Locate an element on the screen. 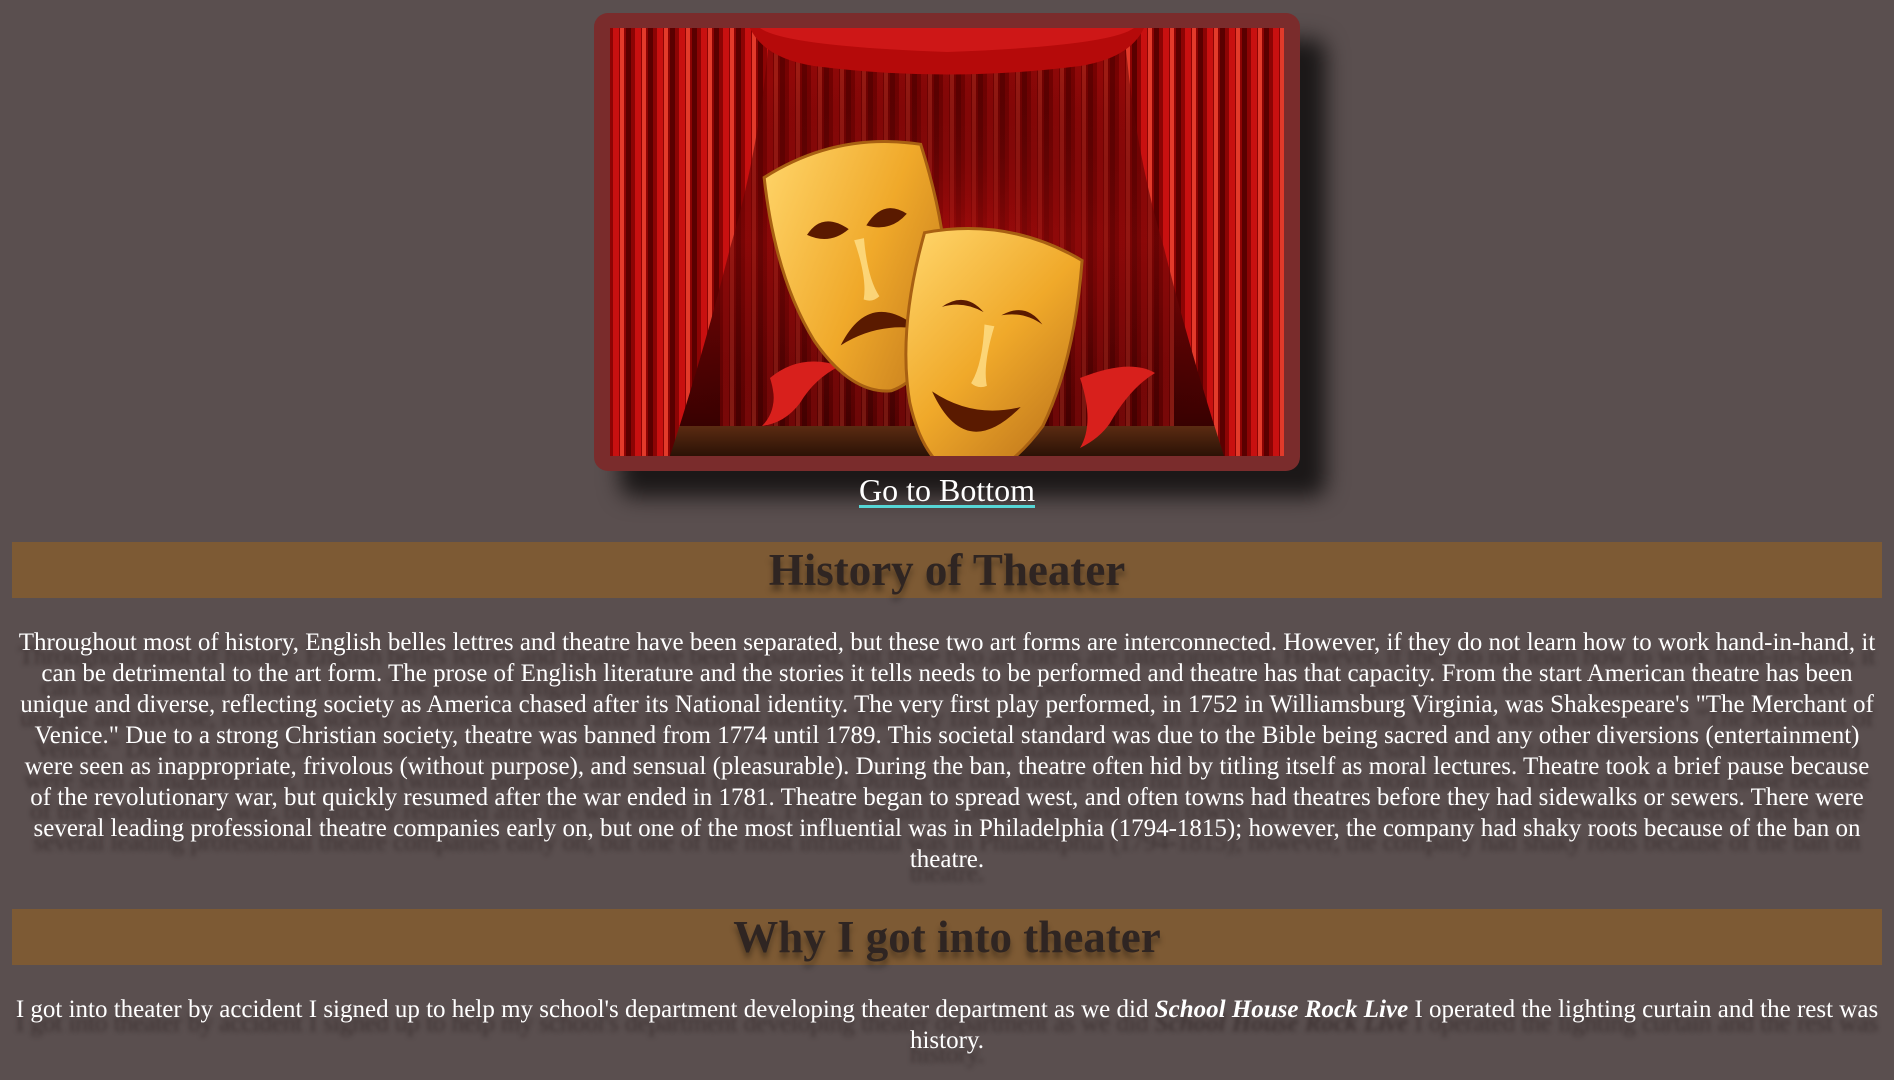  history-heading: History of Theater is located at coordinates (947, 570).